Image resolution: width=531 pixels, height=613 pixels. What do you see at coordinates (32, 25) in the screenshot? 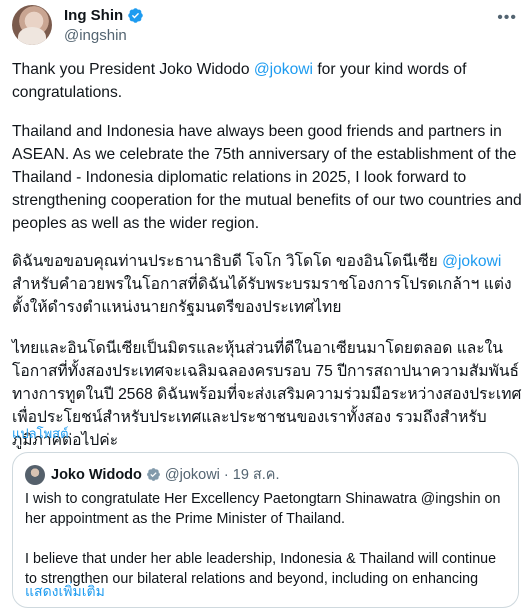
I see `avatar` at bounding box center [32, 25].